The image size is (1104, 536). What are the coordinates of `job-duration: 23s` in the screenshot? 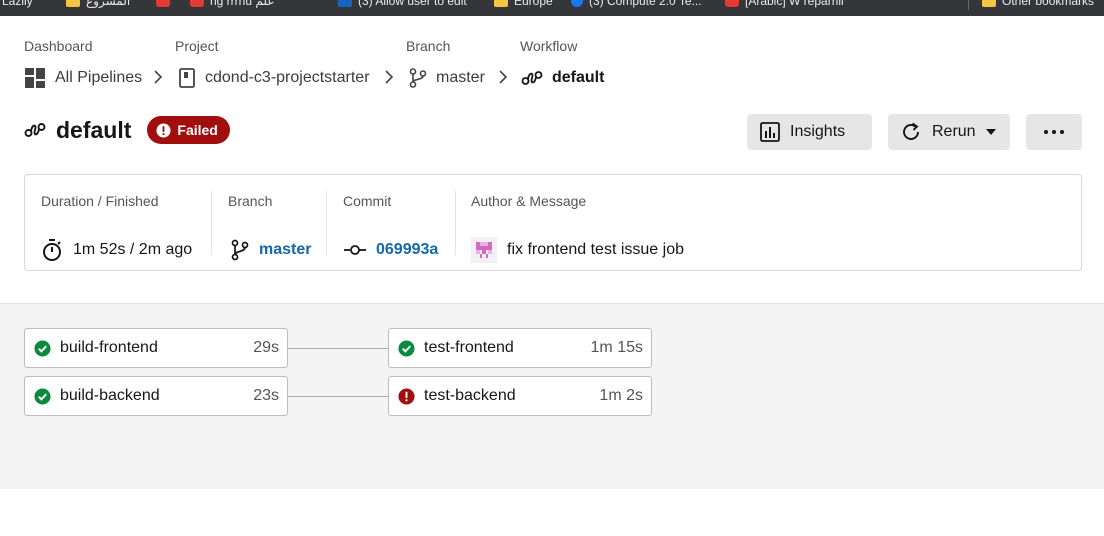 It's located at (266, 395).